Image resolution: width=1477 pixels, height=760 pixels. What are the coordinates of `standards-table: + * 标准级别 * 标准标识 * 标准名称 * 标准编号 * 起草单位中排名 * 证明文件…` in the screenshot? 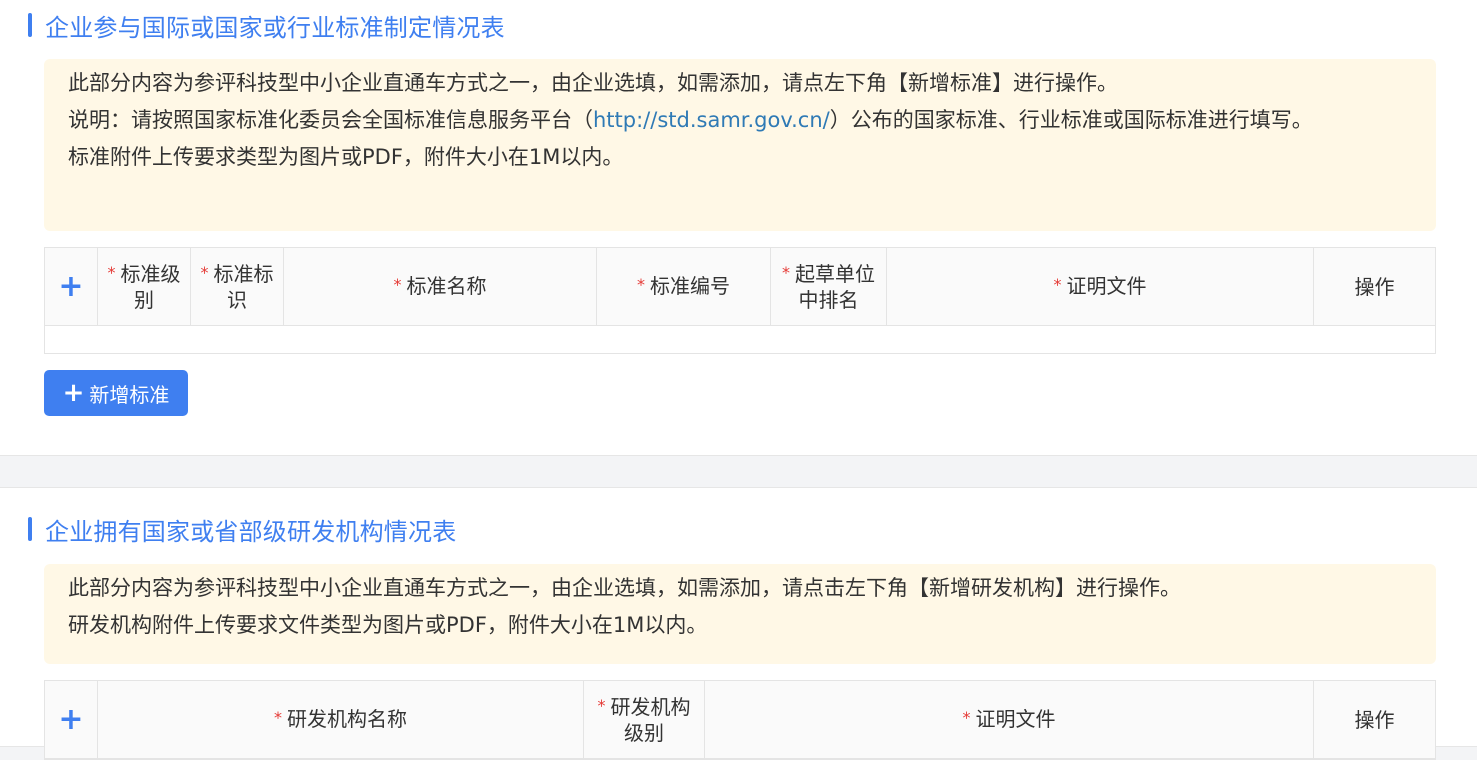 It's located at (740, 300).